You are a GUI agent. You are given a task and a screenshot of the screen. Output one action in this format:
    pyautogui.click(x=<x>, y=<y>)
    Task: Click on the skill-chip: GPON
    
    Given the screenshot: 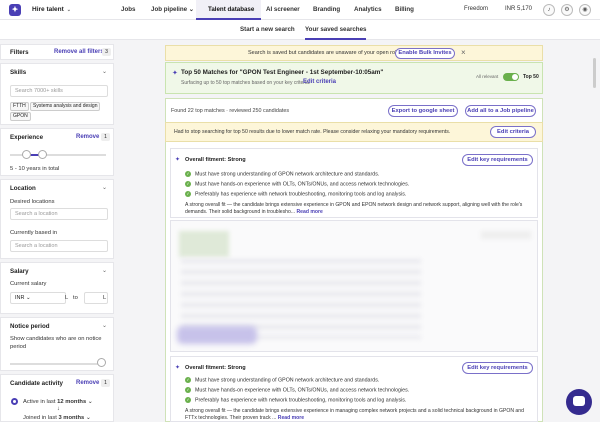 What is the action you would take?
    pyautogui.click(x=20, y=116)
    